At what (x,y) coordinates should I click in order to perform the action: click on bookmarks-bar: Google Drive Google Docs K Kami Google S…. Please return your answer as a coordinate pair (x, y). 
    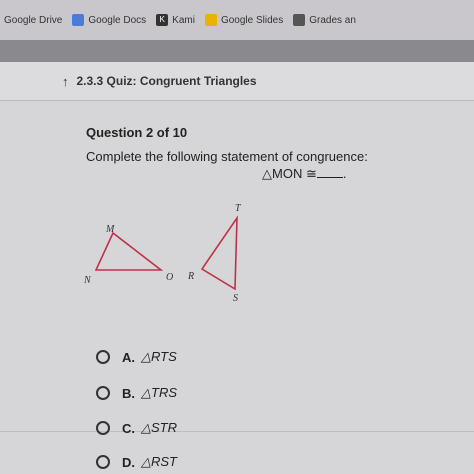
    Looking at the image, I should click on (237, 20).